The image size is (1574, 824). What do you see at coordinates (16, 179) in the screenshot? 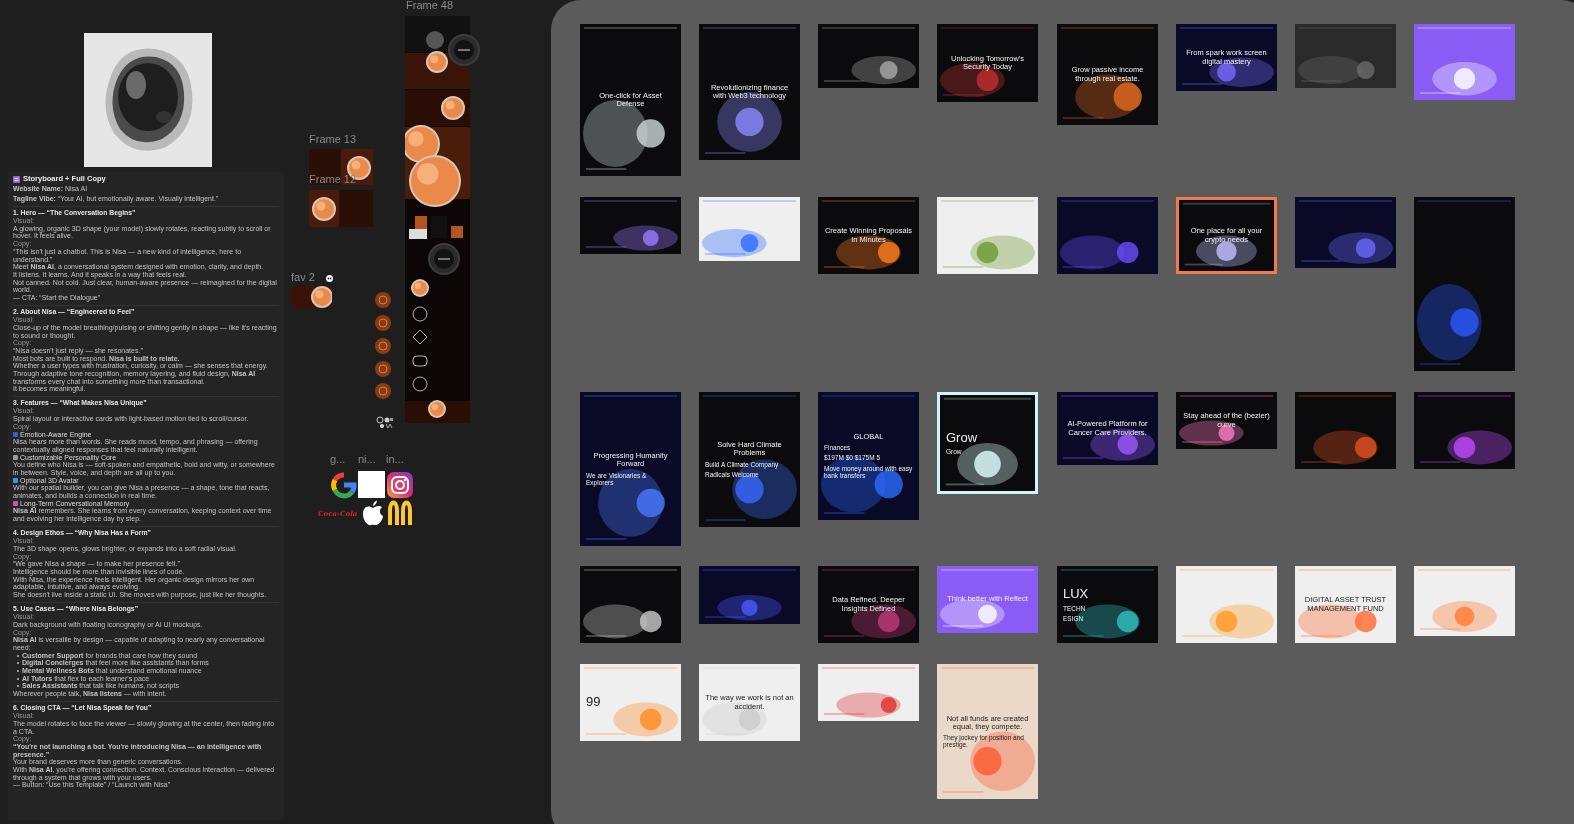
I see `document-icon` at bounding box center [16, 179].